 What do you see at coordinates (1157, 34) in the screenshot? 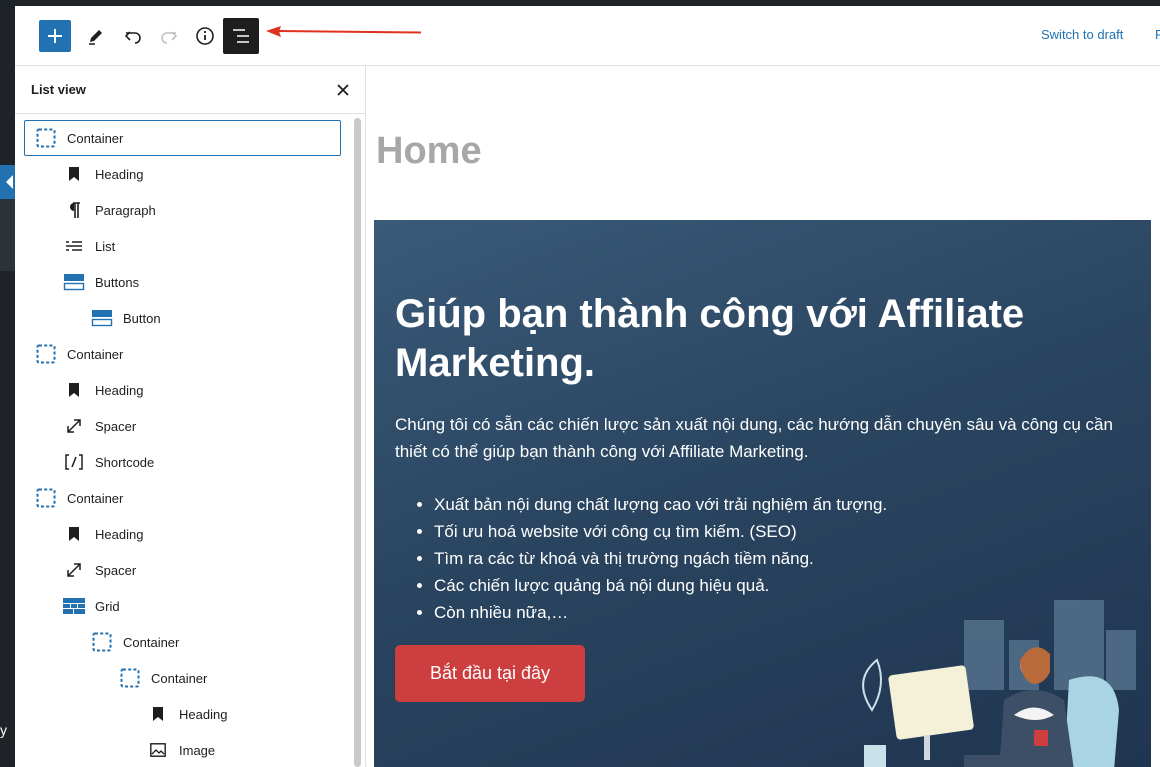
I see `publish-button-cut: P` at bounding box center [1157, 34].